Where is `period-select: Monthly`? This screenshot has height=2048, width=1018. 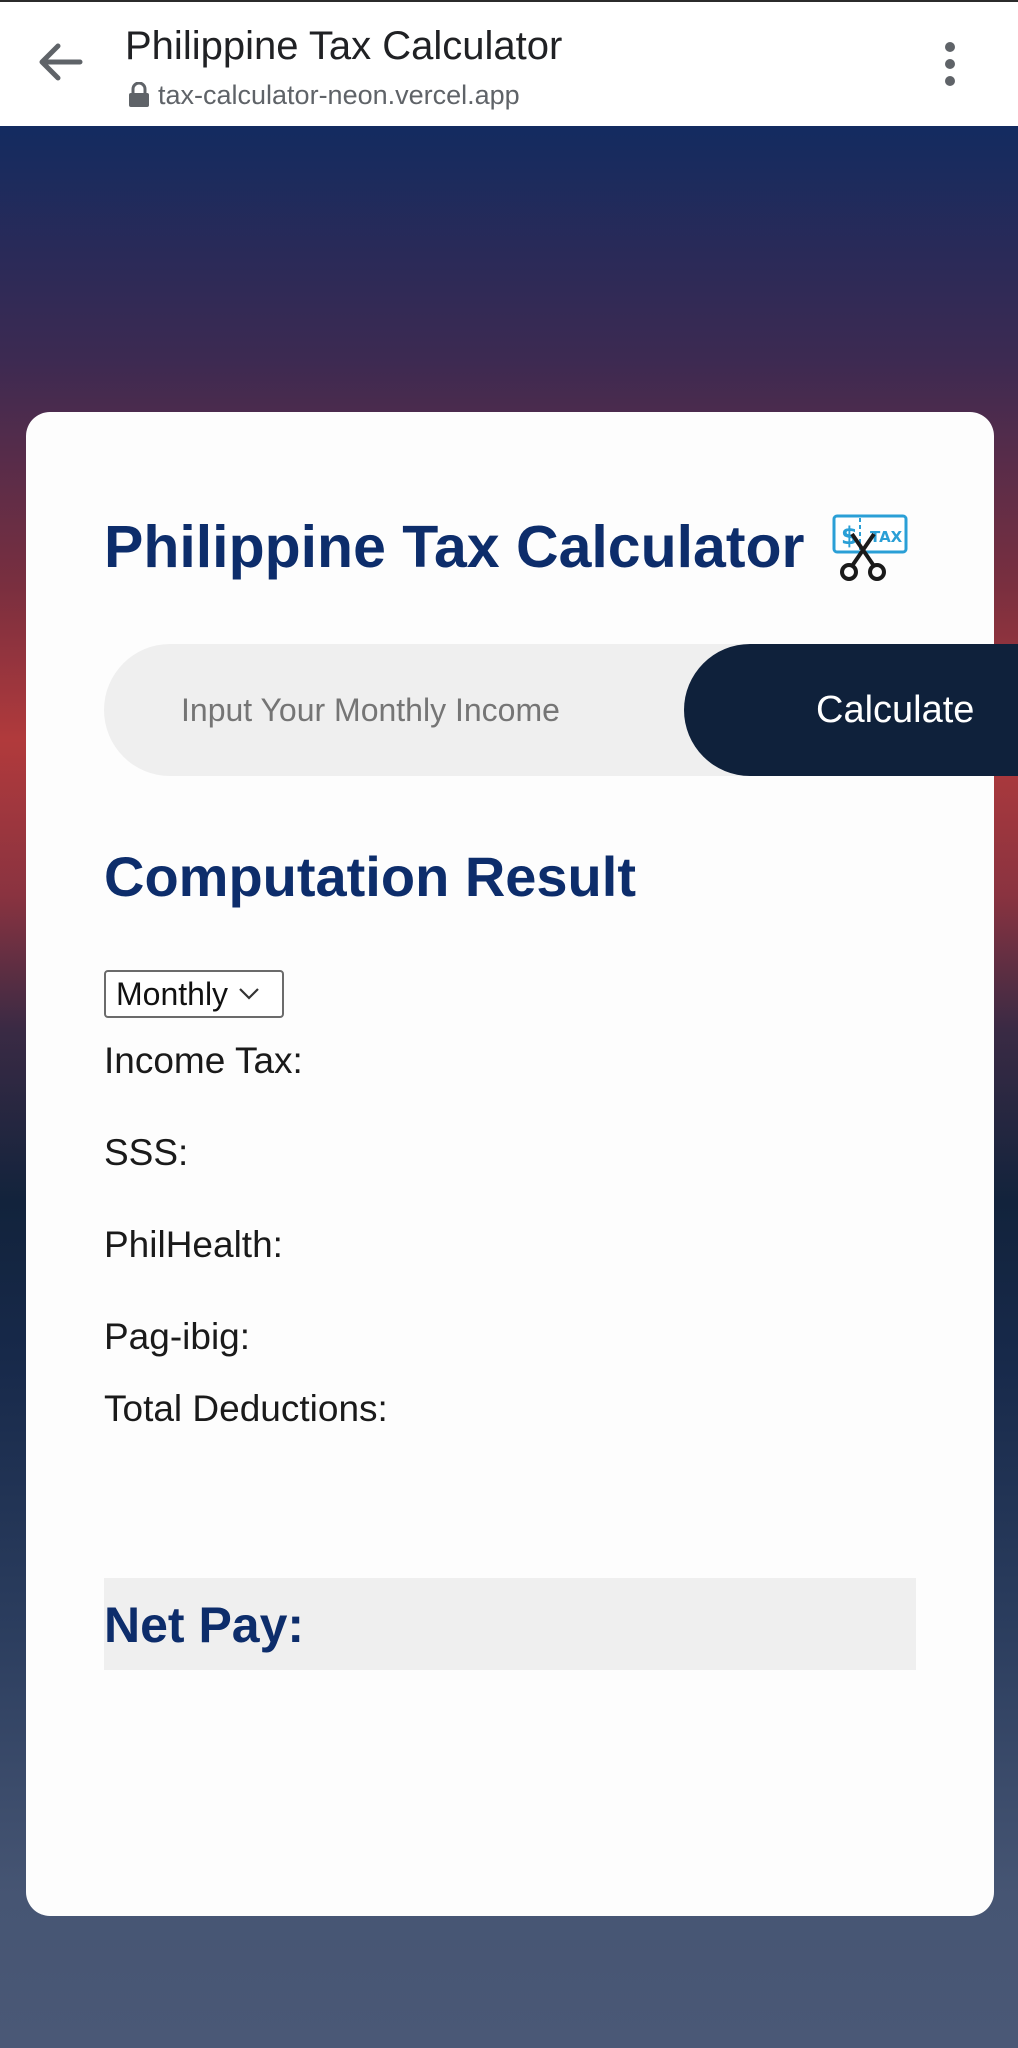 period-select: Monthly is located at coordinates (194, 994).